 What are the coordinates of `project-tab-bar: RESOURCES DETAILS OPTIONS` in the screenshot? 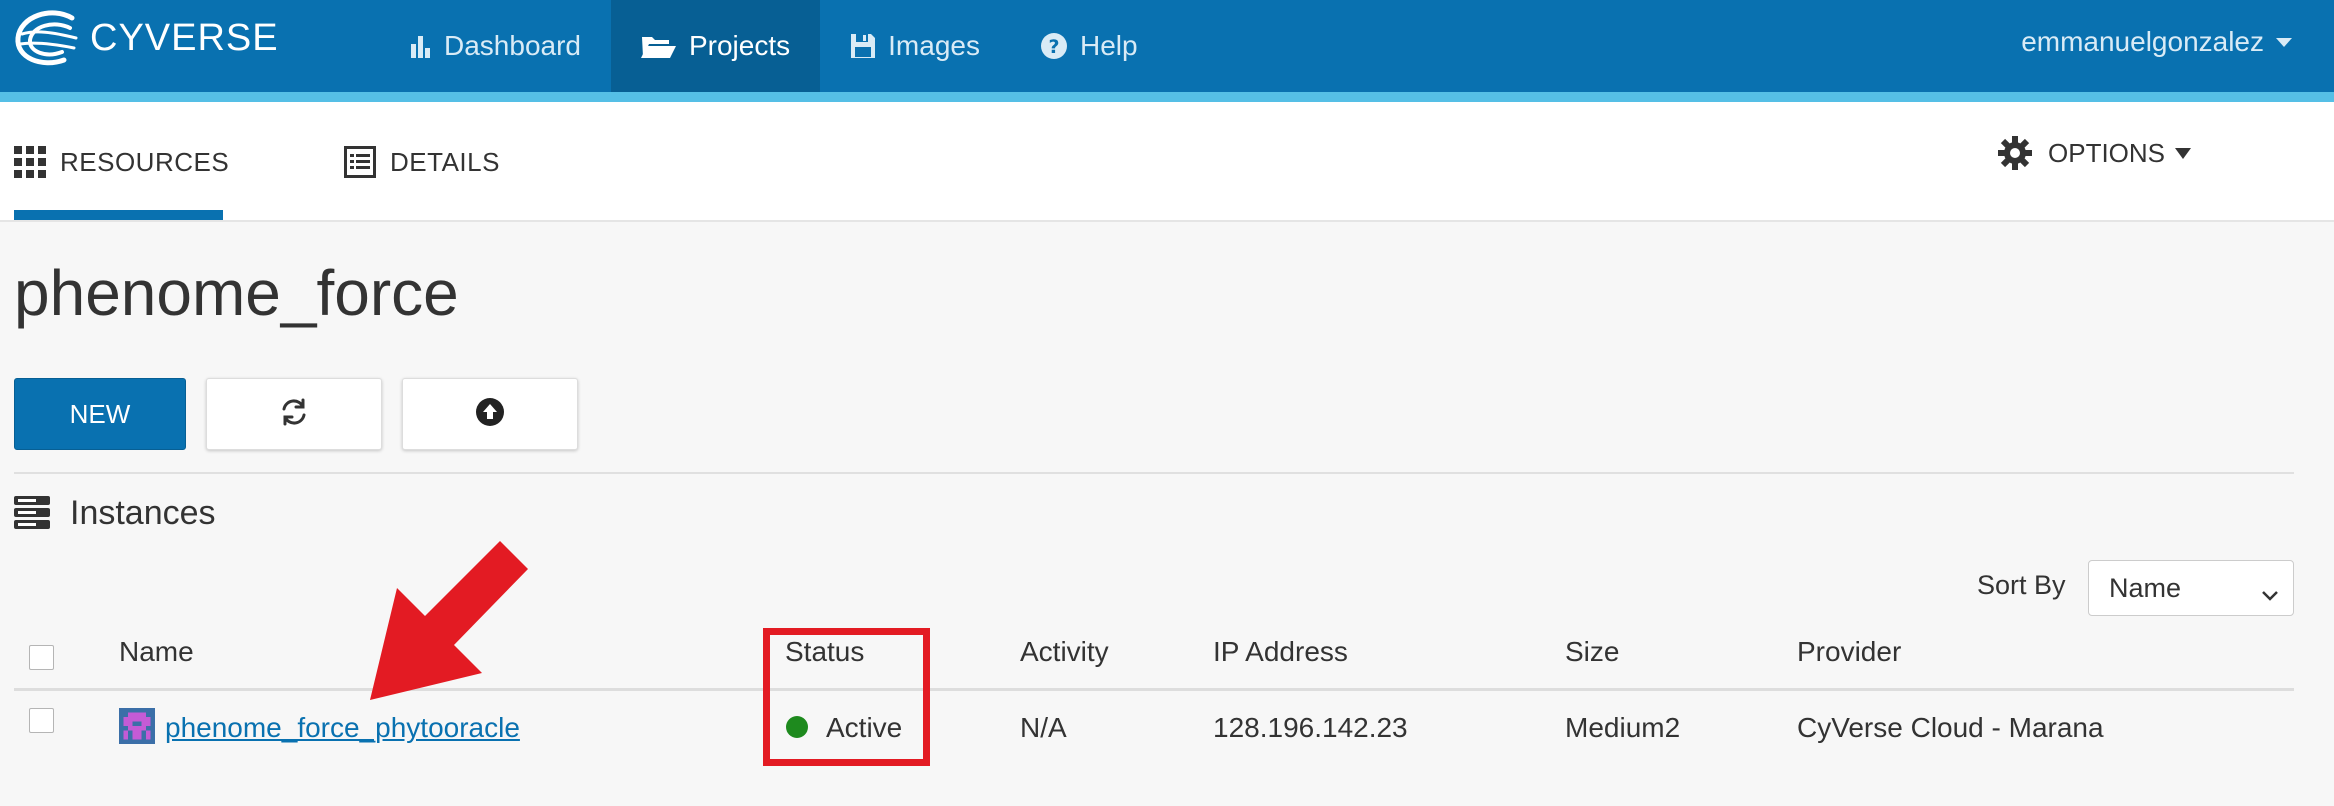 It's located at (1167, 162).